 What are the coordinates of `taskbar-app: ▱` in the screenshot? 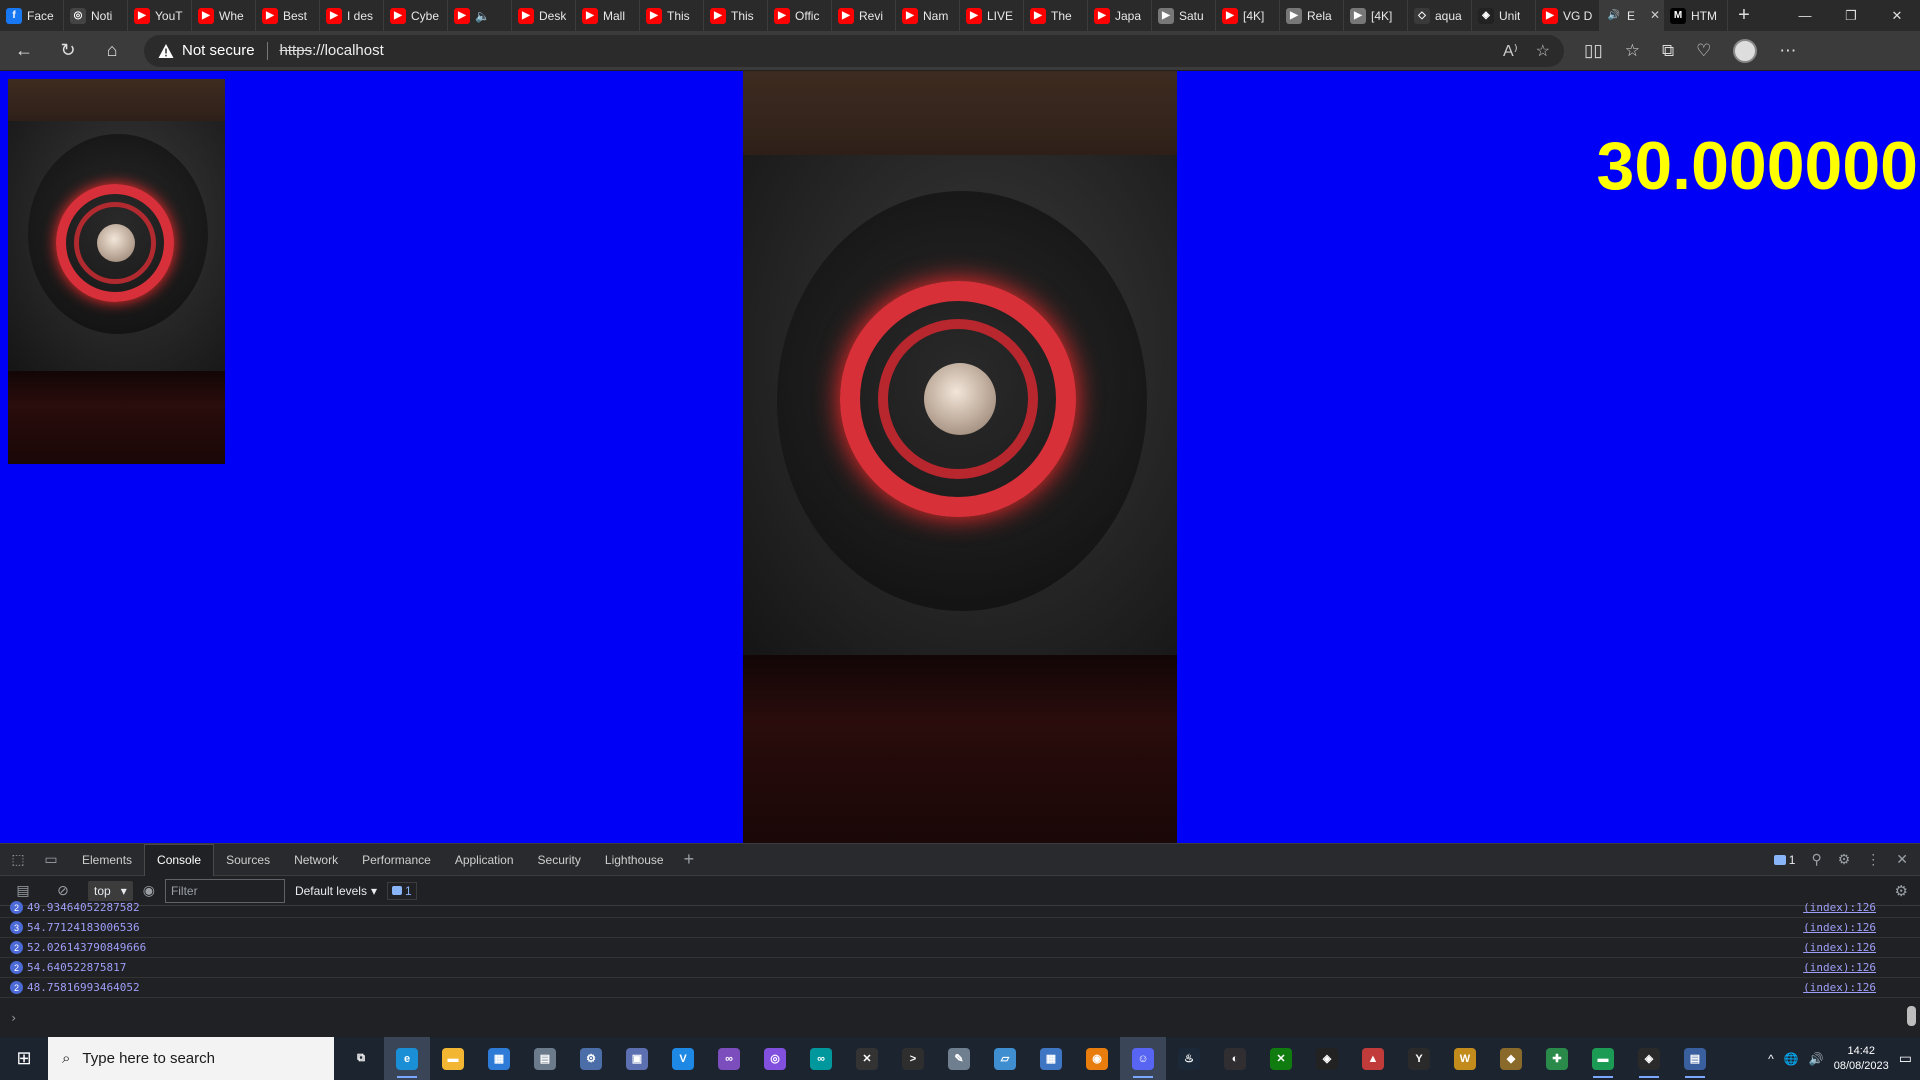 It's located at (1005, 1058).